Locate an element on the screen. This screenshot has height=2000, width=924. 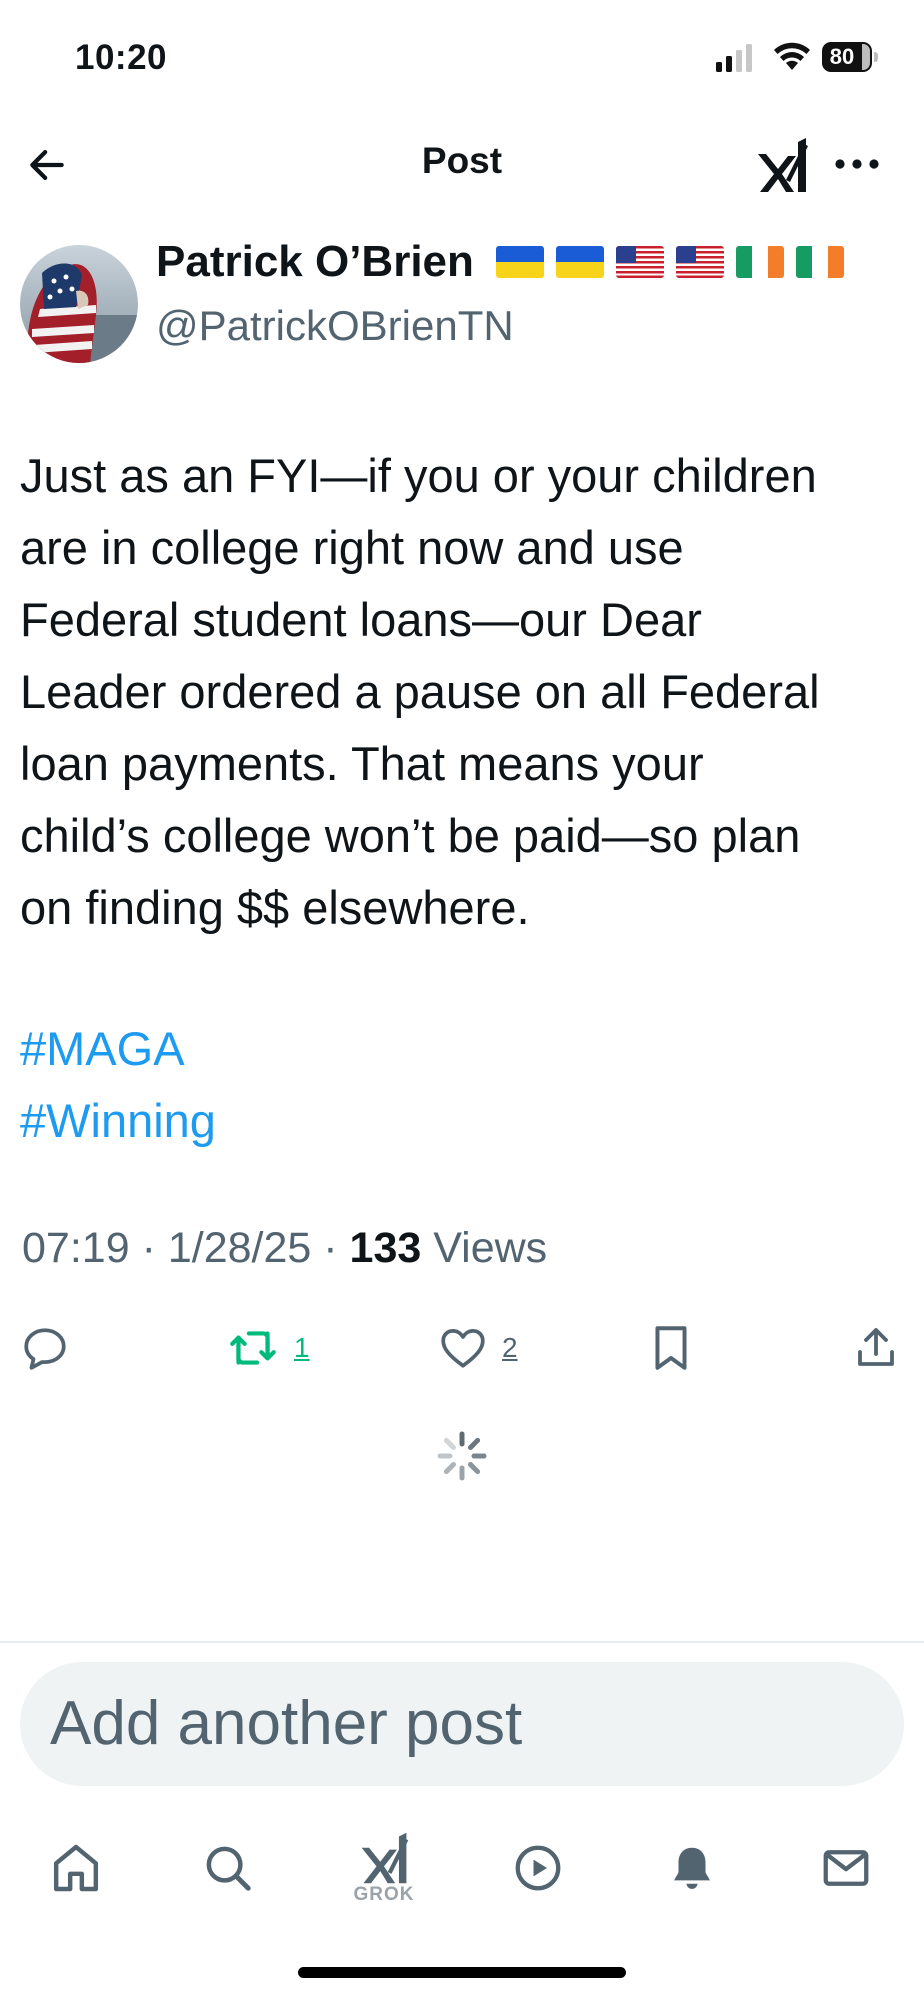
signal-icon is located at coordinates (734, 58).